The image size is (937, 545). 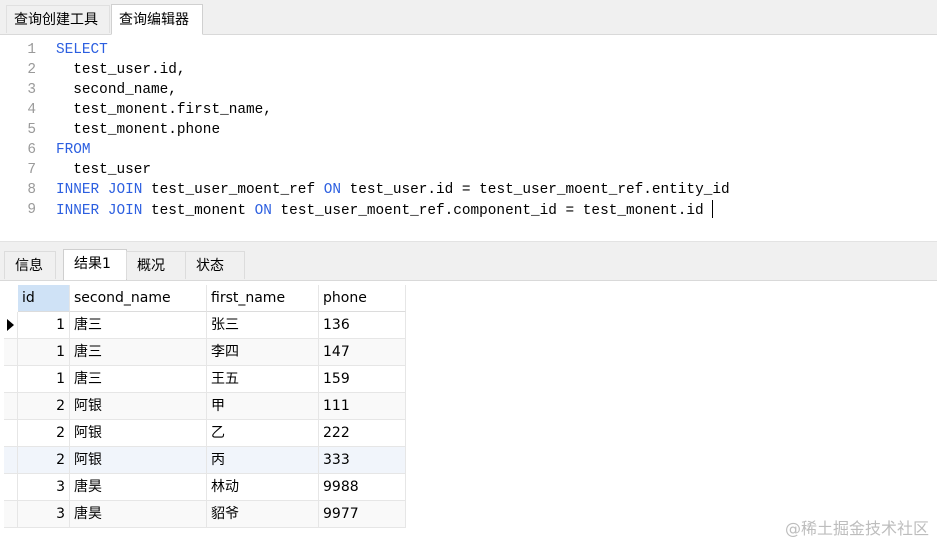 I want to click on cell-first-name: 乙, so click(x=263, y=433).